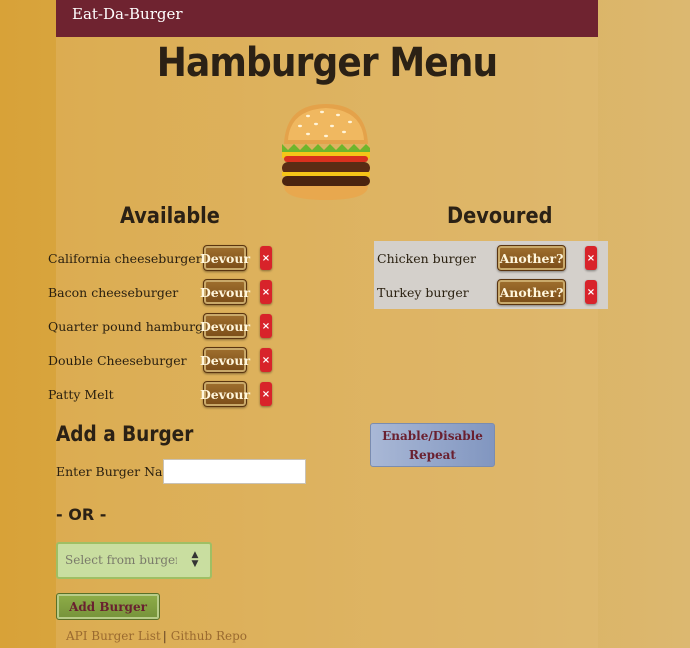 The width and height of the screenshot is (690, 648). I want to click on or-divider: - OR -, so click(81, 514).